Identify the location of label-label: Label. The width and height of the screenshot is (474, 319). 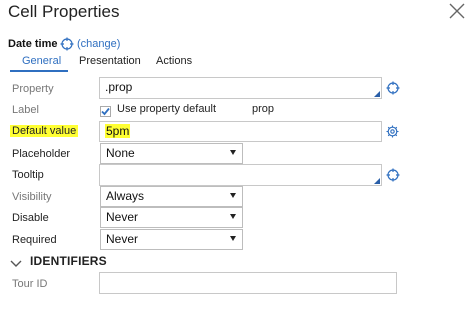
(25, 110).